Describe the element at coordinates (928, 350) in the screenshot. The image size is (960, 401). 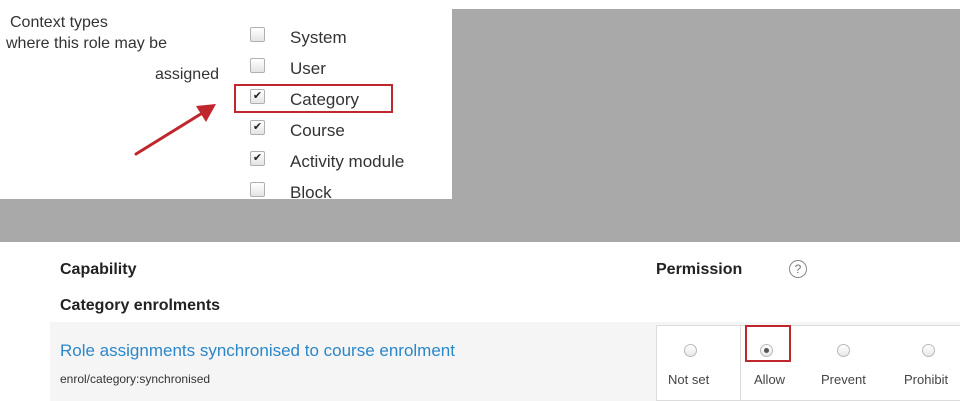
I see `radio-prohibit` at that location.